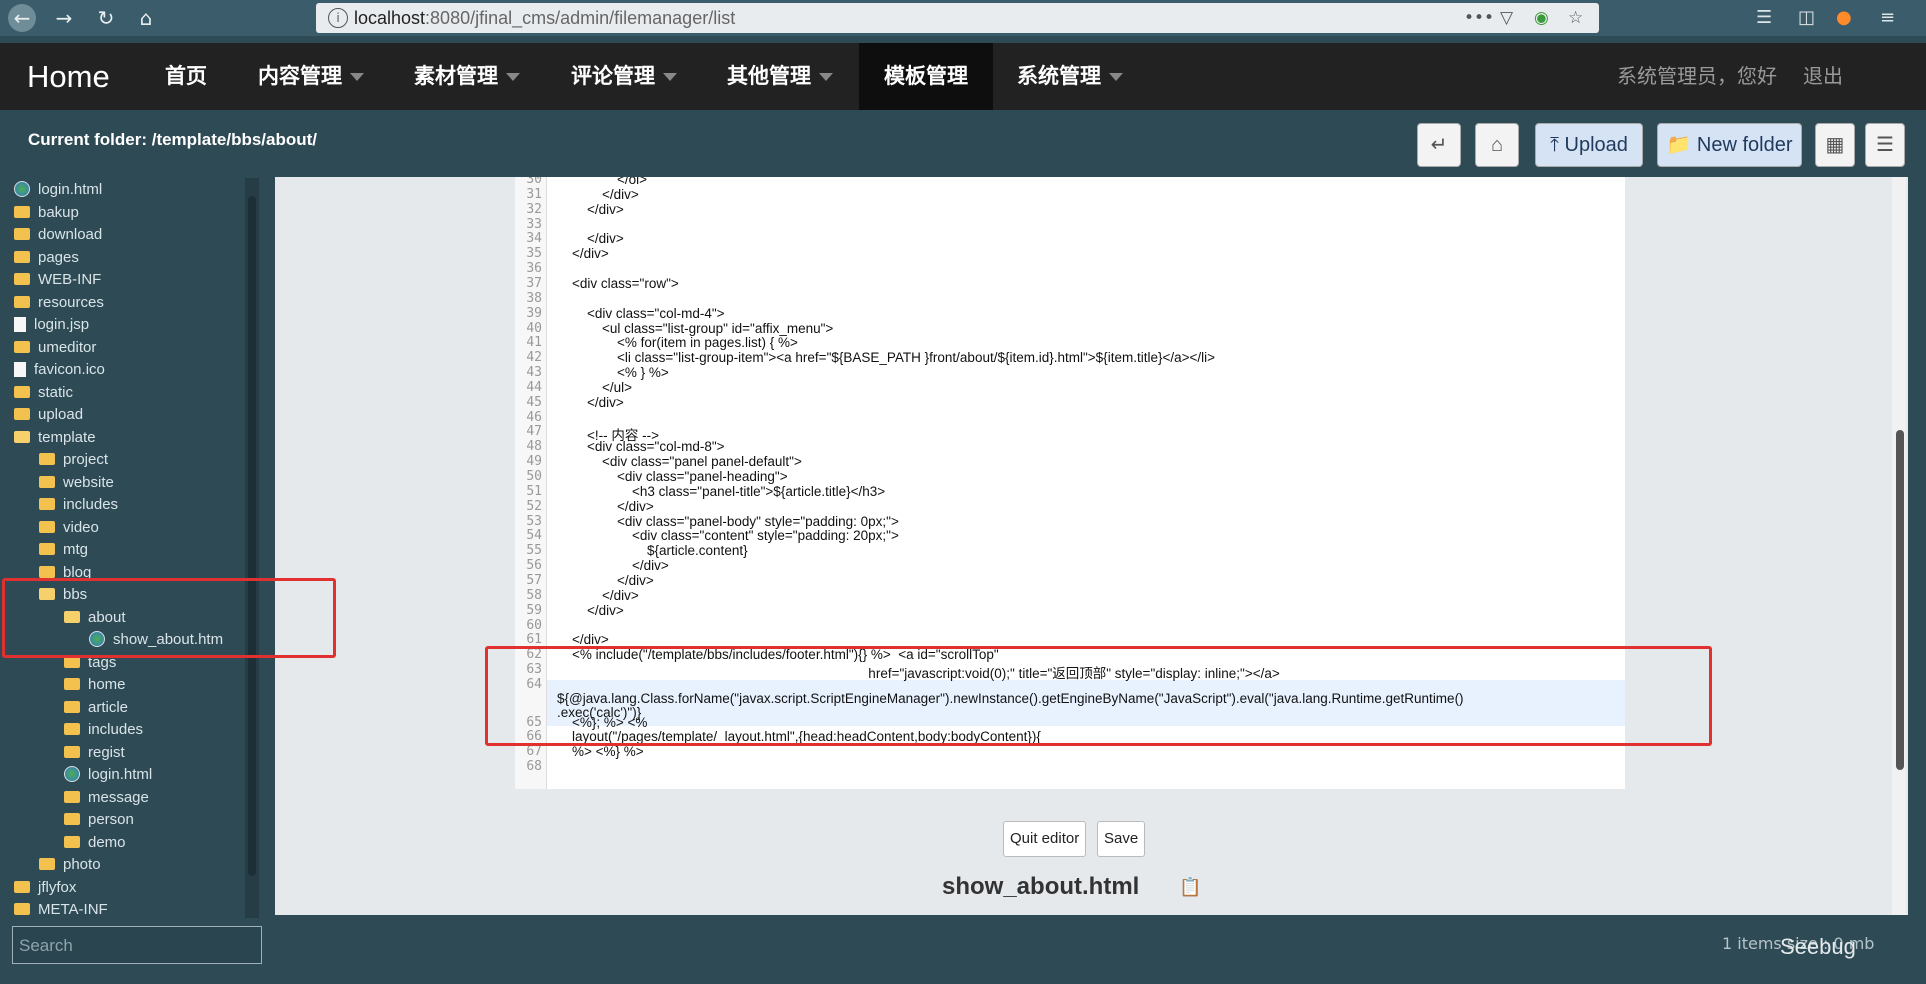  Describe the element at coordinates (1575, 18) in the screenshot. I see `star-icon: ☆` at that location.